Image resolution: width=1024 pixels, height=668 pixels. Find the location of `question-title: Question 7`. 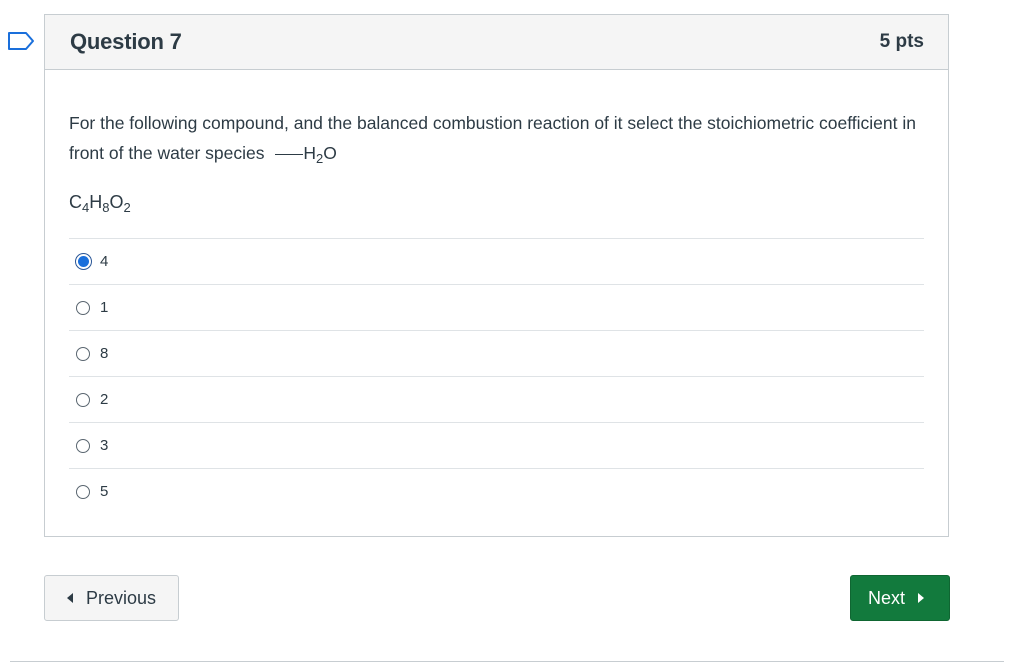

question-title: Question 7 is located at coordinates (126, 41).